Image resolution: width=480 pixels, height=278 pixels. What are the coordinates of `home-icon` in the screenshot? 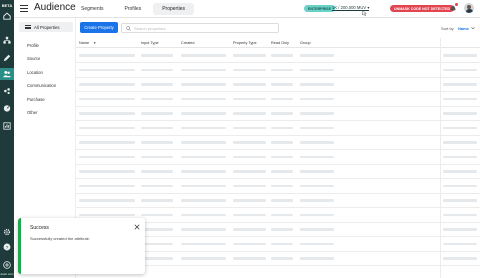 It's located at (7, 16).